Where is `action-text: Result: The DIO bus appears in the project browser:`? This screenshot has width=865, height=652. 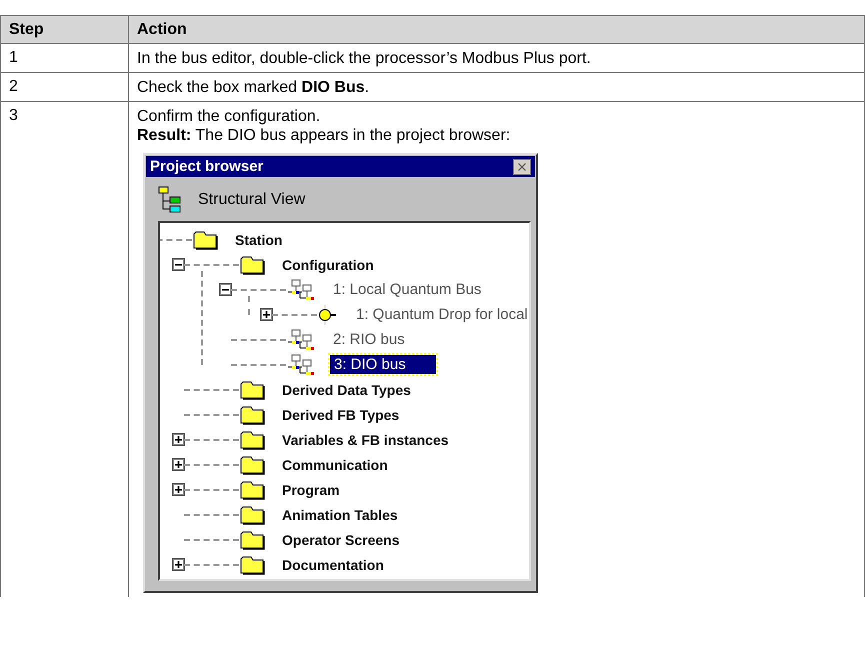 action-text: Result: The DIO bus appears in the project browser: is located at coordinates (324, 135).